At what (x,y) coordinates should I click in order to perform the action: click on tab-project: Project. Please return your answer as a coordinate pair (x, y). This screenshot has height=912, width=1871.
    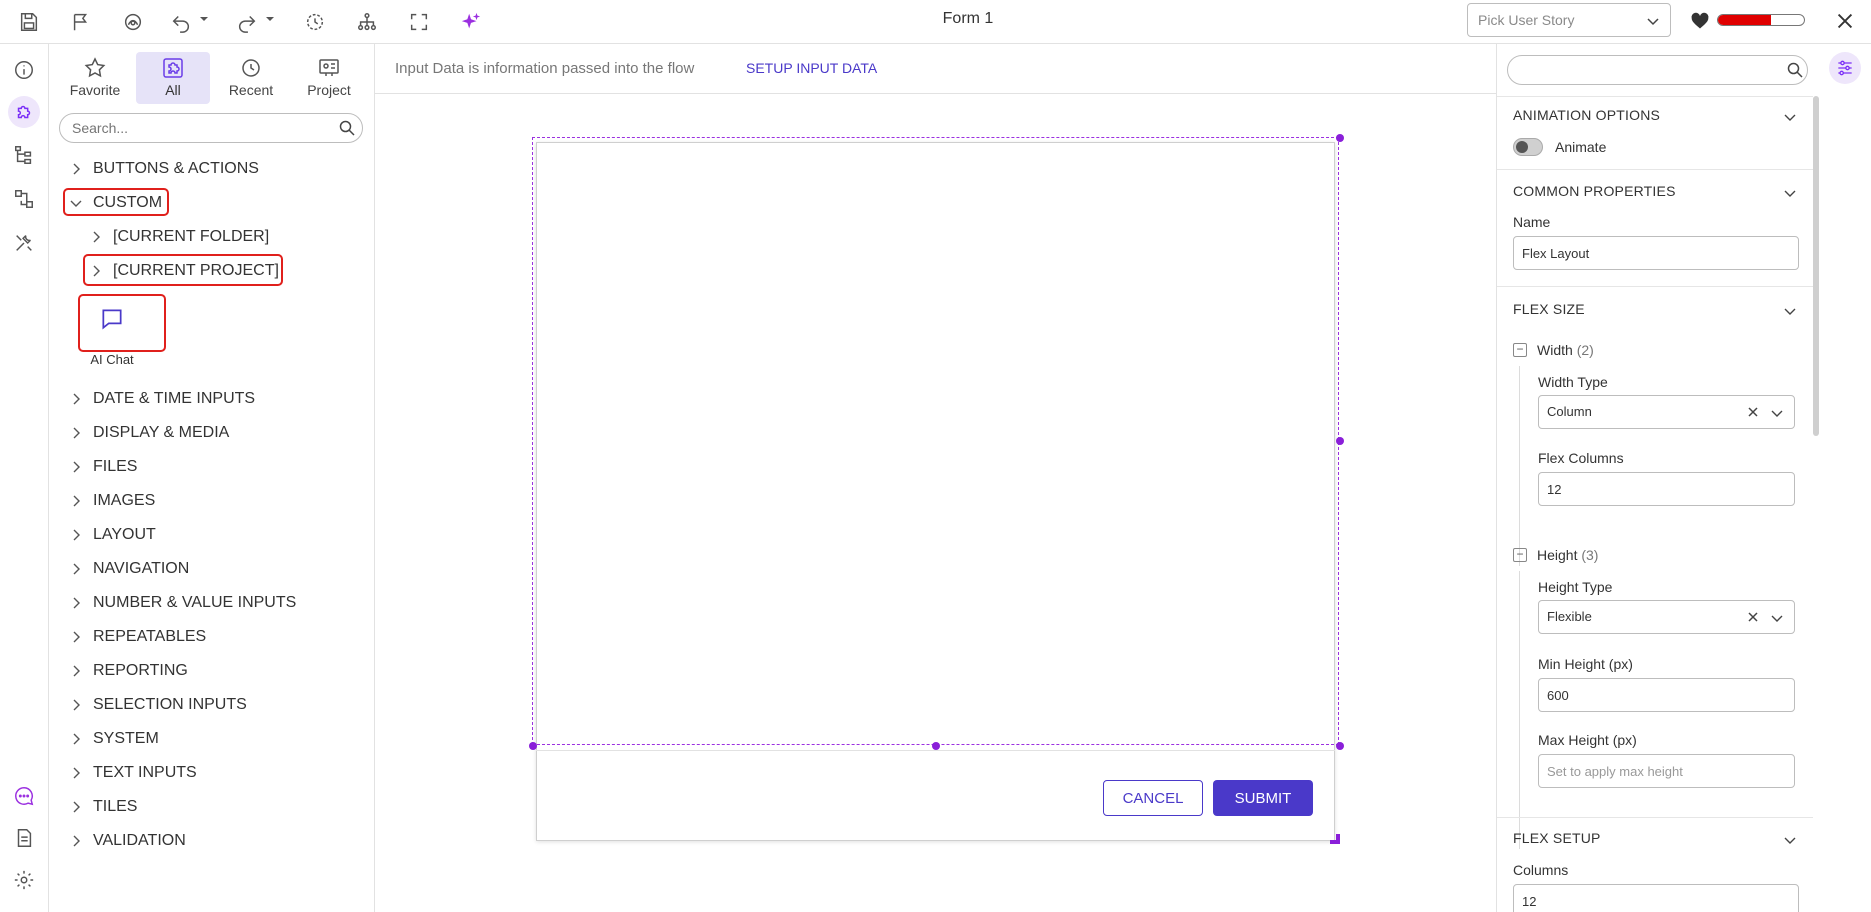
    Looking at the image, I should click on (329, 78).